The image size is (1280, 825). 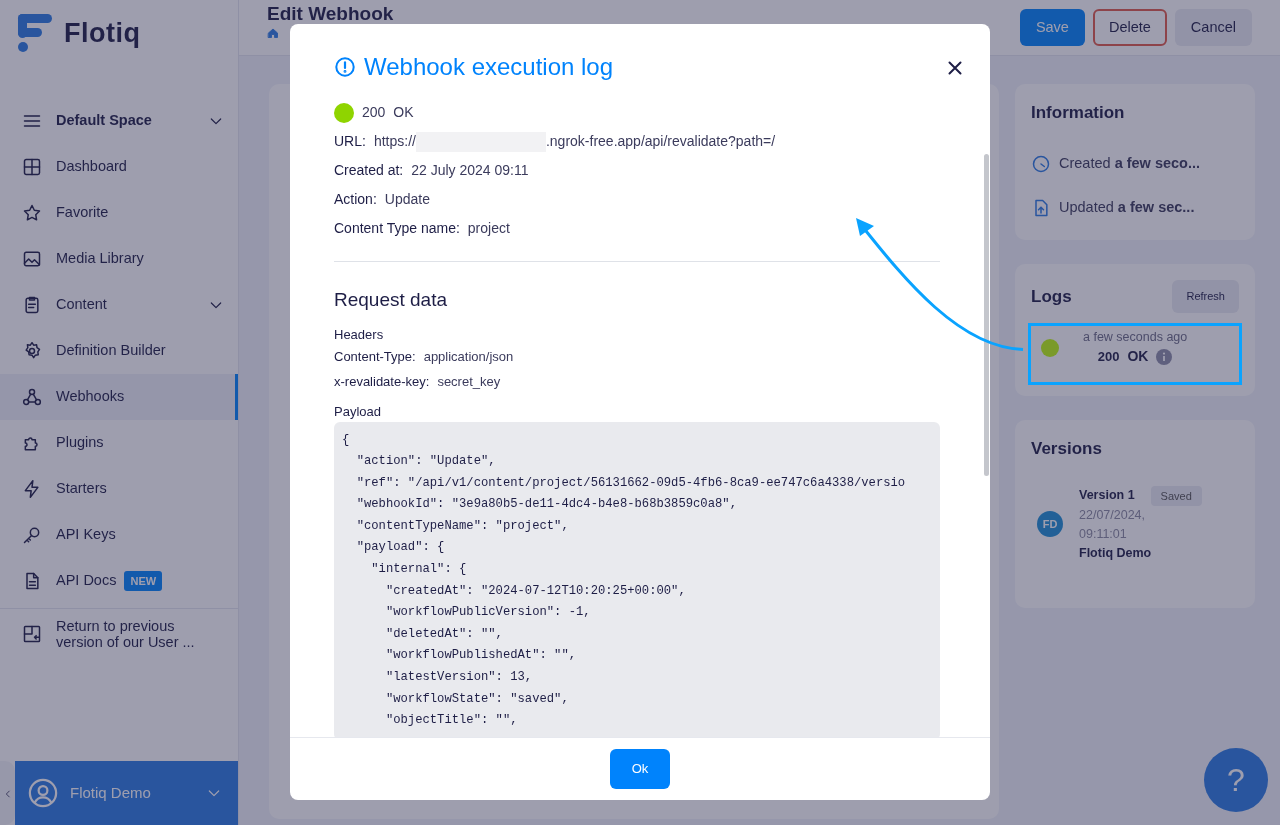 What do you see at coordinates (119, 167) in the screenshot?
I see `sidebar-item: Dashboard` at bounding box center [119, 167].